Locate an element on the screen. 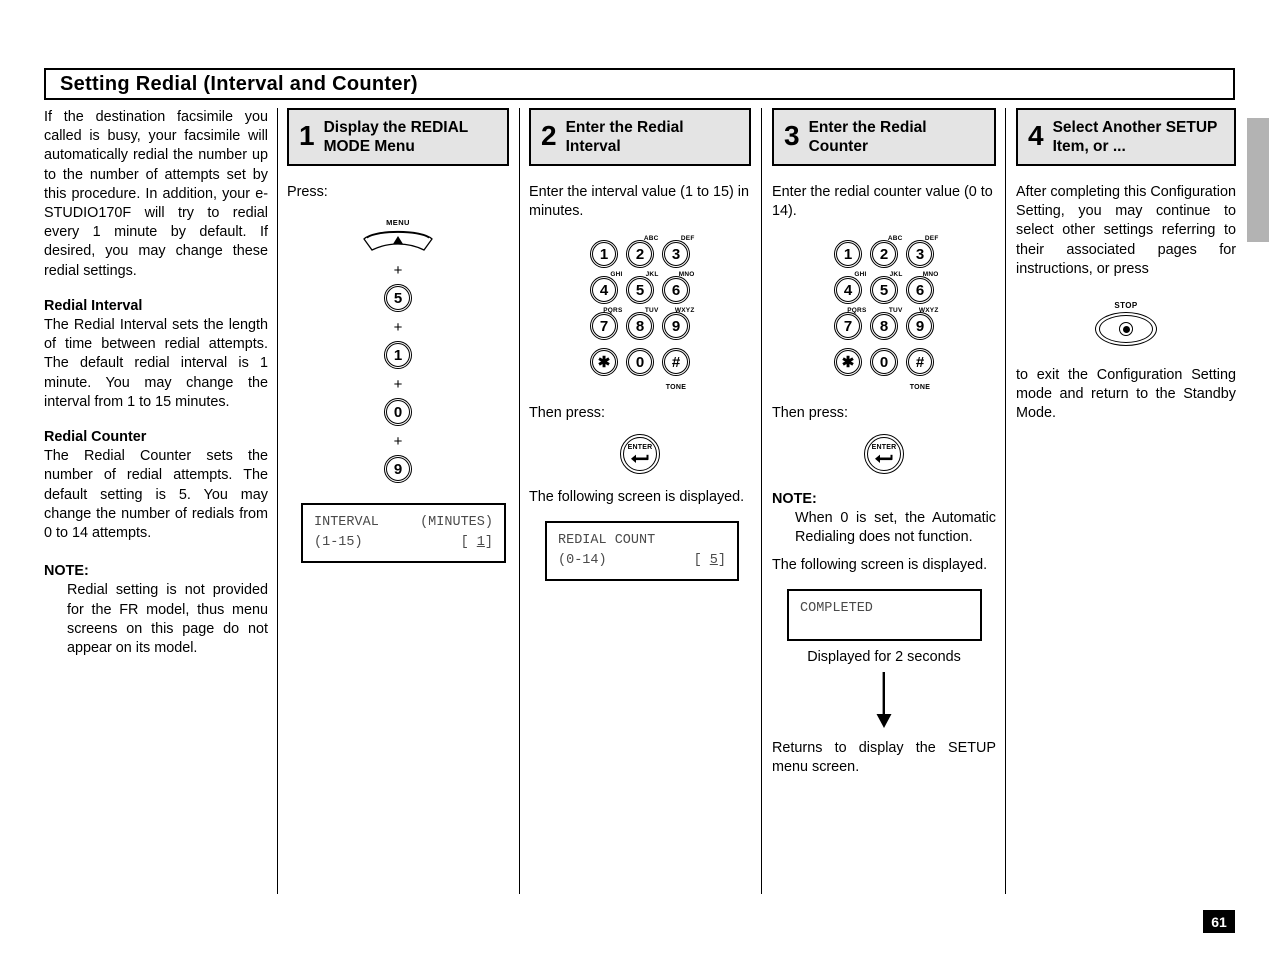  lcd-1-line1-left: INTERVAL is located at coordinates (346, 523).